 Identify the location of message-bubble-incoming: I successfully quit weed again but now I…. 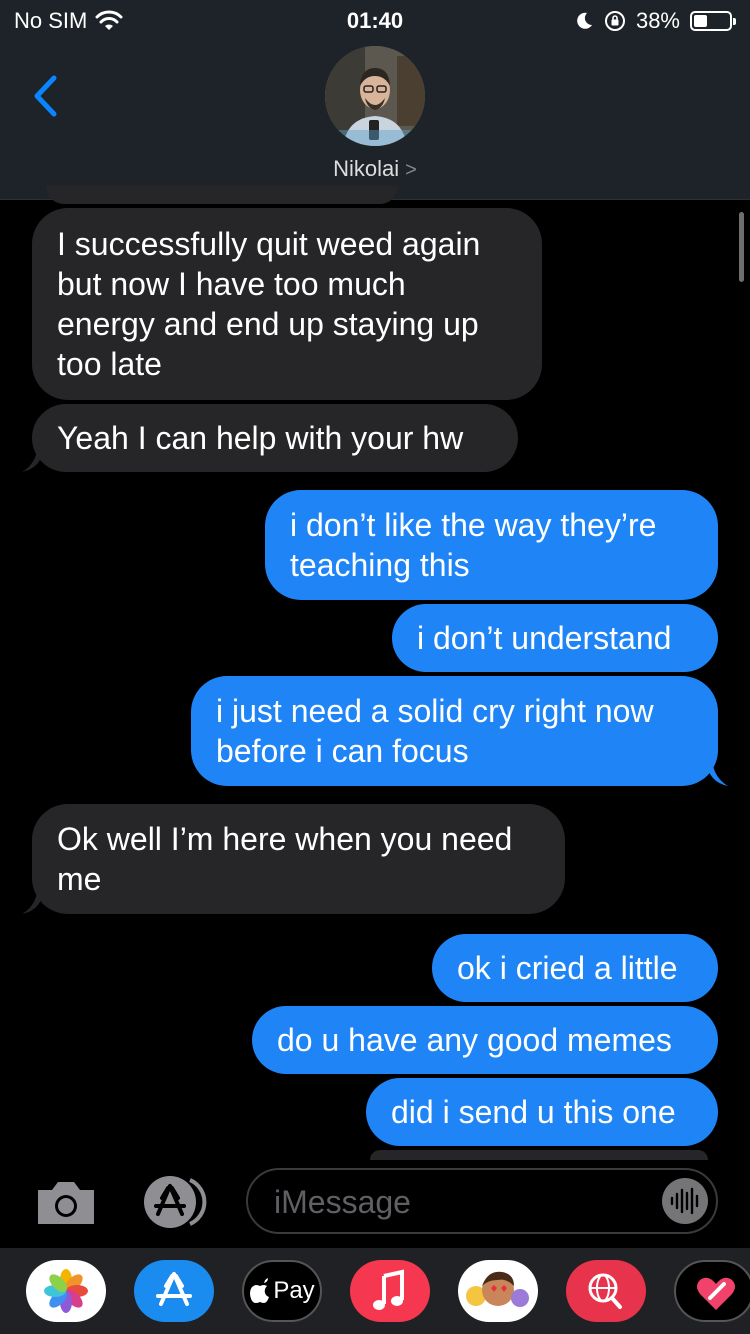
(287, 304).